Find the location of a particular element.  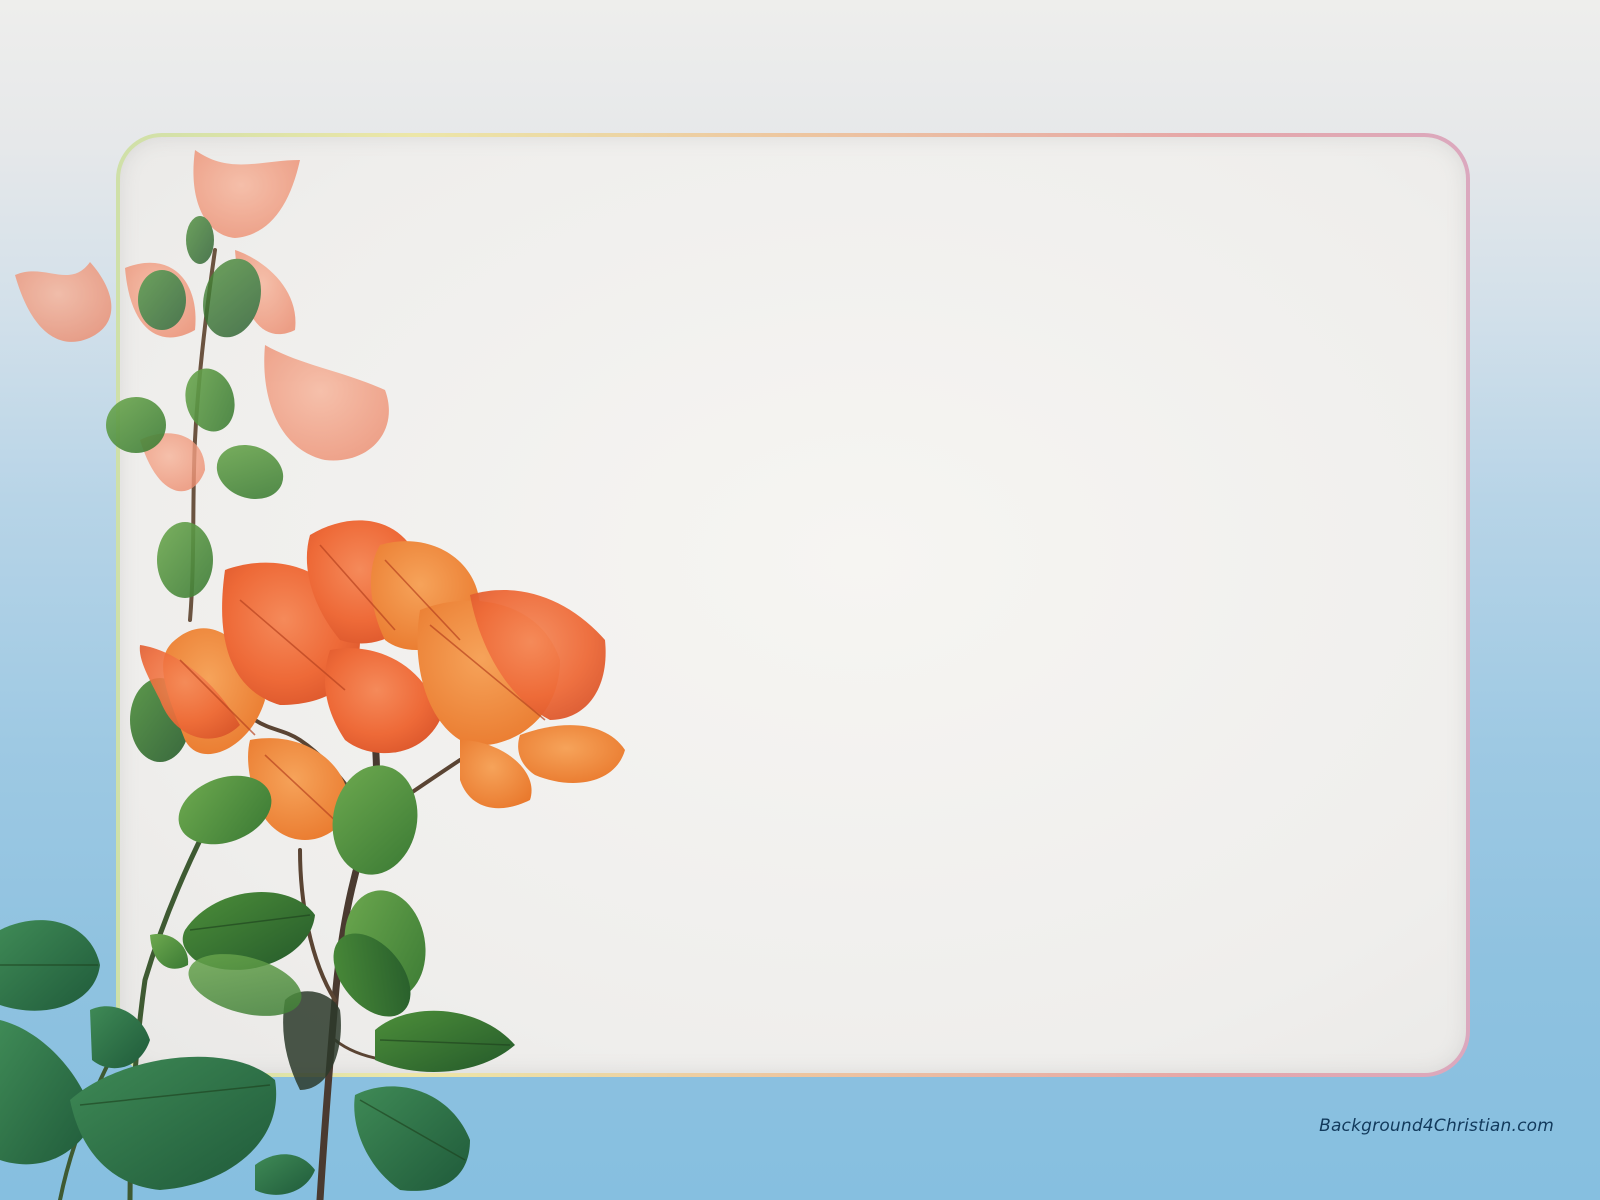

site-watermark: Background4Christian.com is located at coordinates (1436, 1126).